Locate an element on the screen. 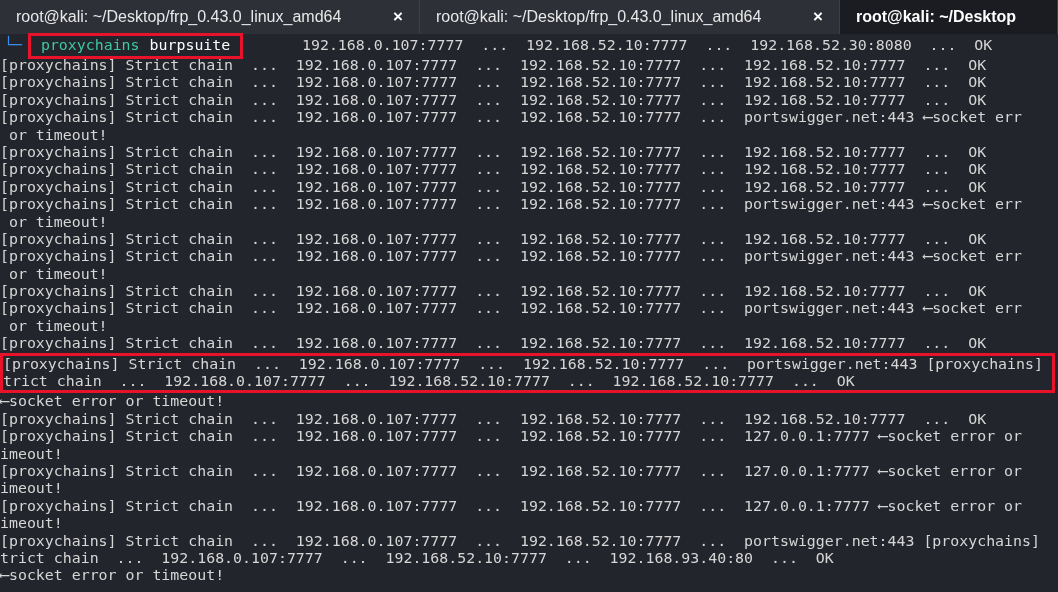  terminal-line: trict chain ... 192.168.0.107:7777 ... 192.168.52.10:7777 ... 192.168.52.10:7777 ... OK is located at coordinates (429, 382).